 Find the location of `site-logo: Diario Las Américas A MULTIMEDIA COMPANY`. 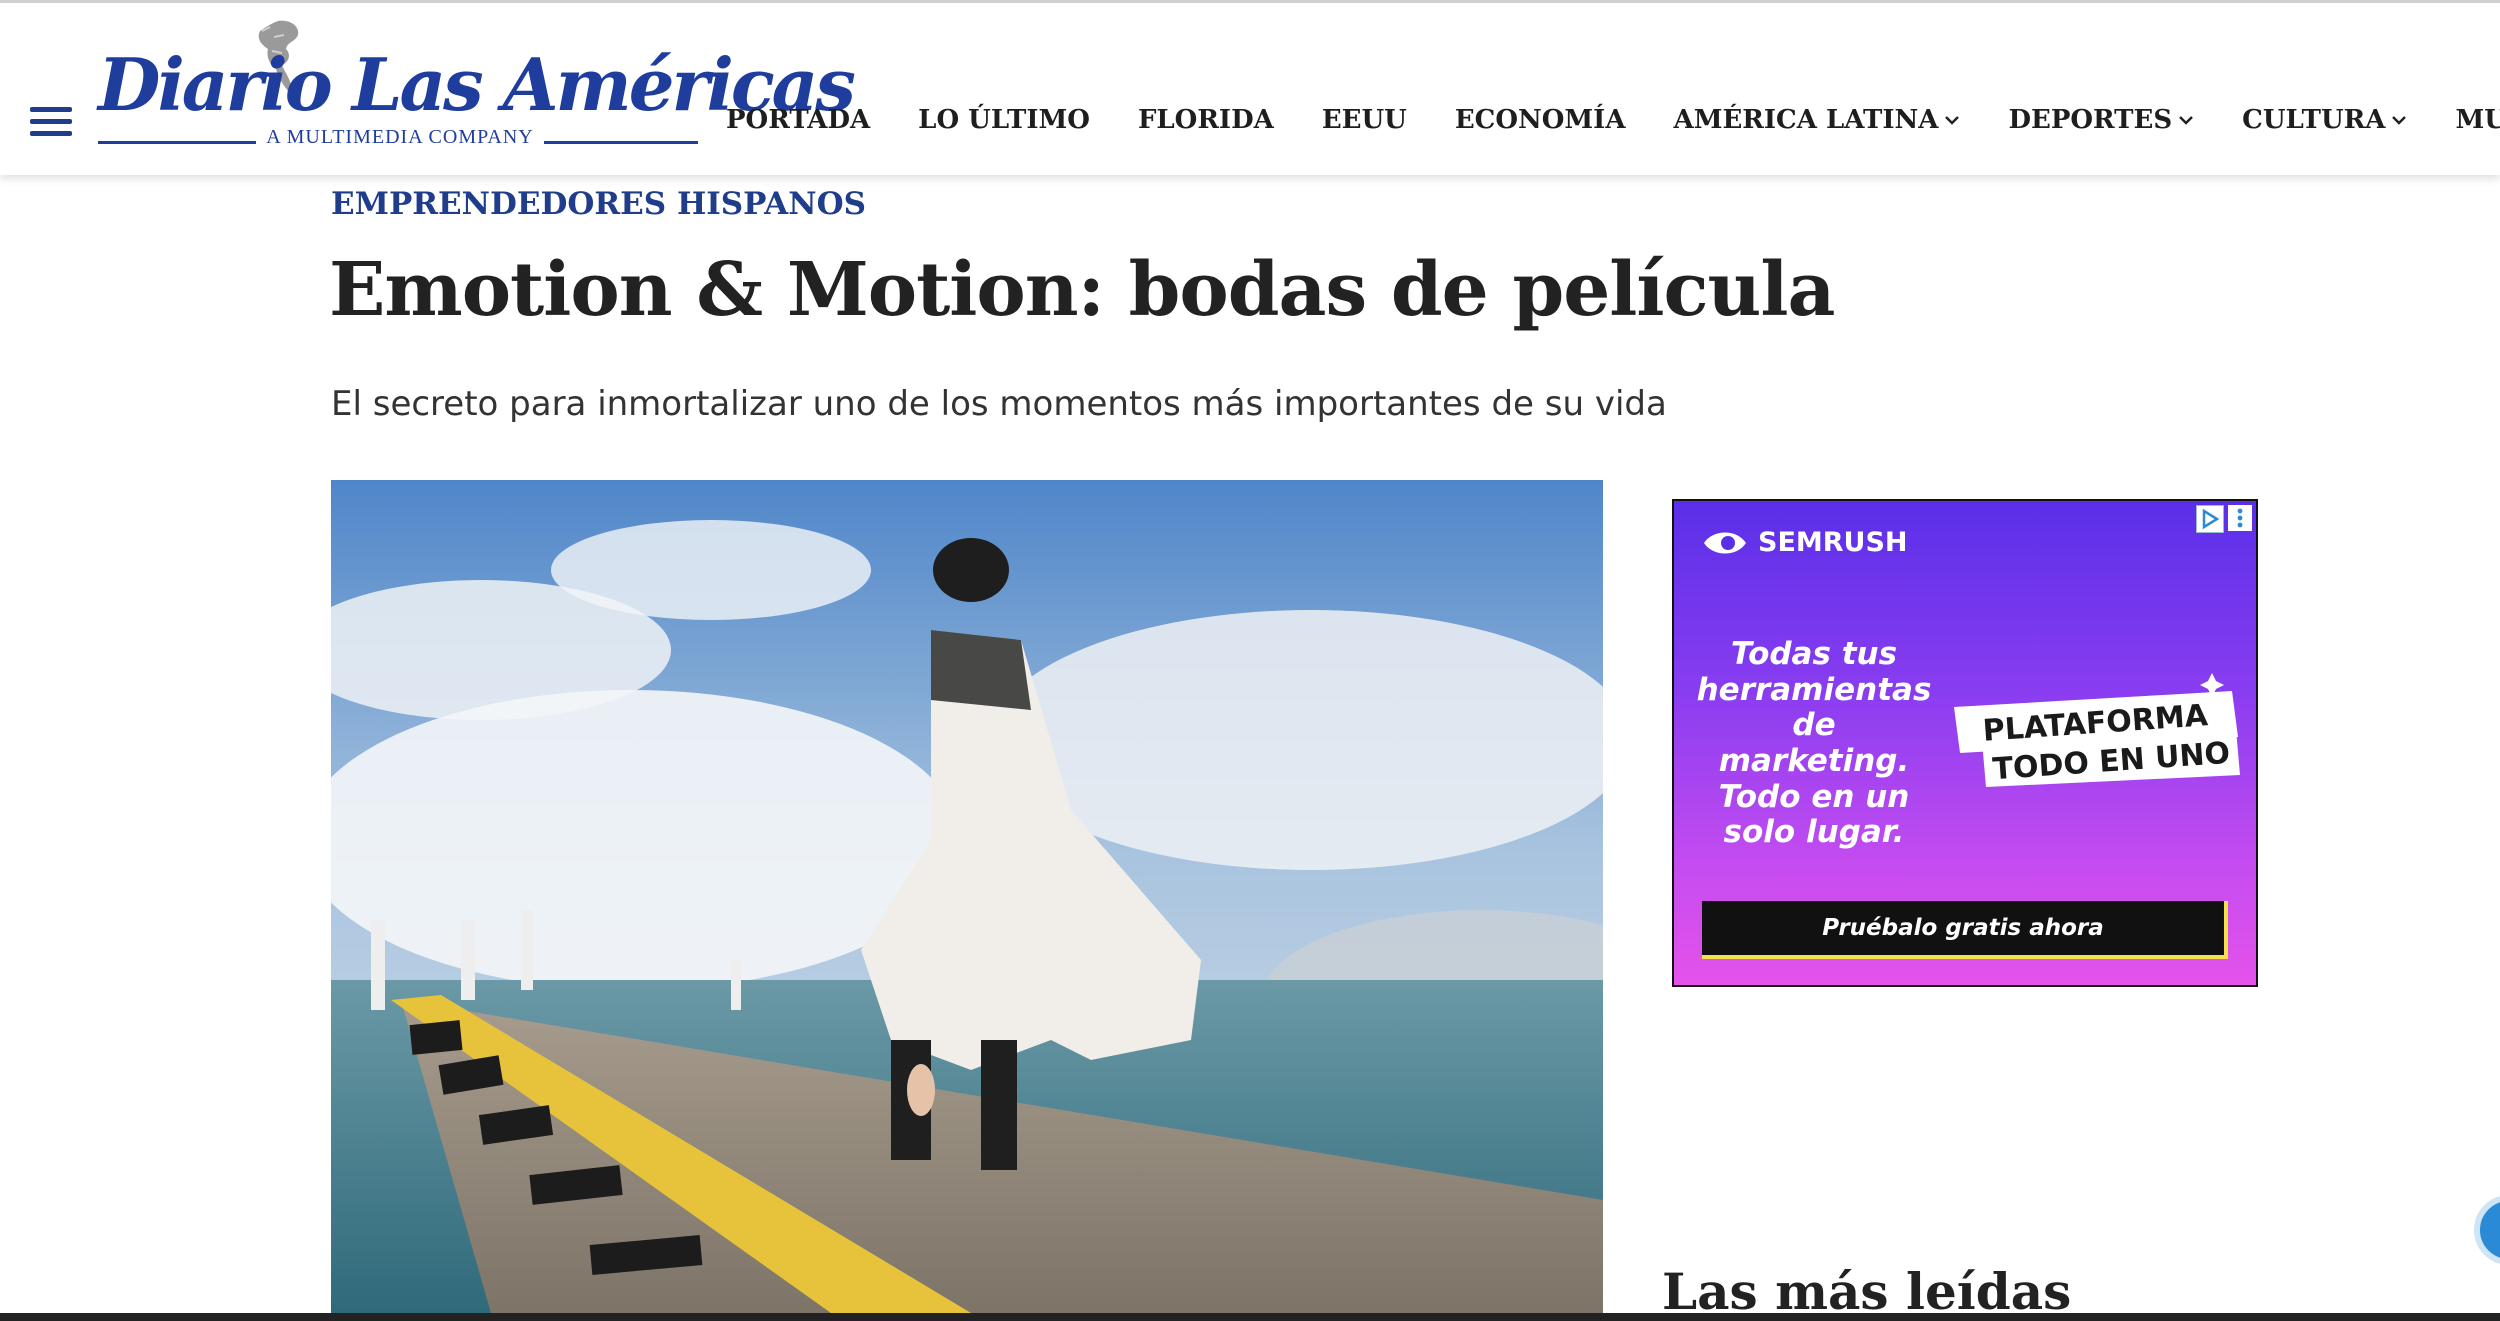

site-logo: Diario Las Américas A MULTIMEDIA COMPANY is located at coordinates (476, 87).